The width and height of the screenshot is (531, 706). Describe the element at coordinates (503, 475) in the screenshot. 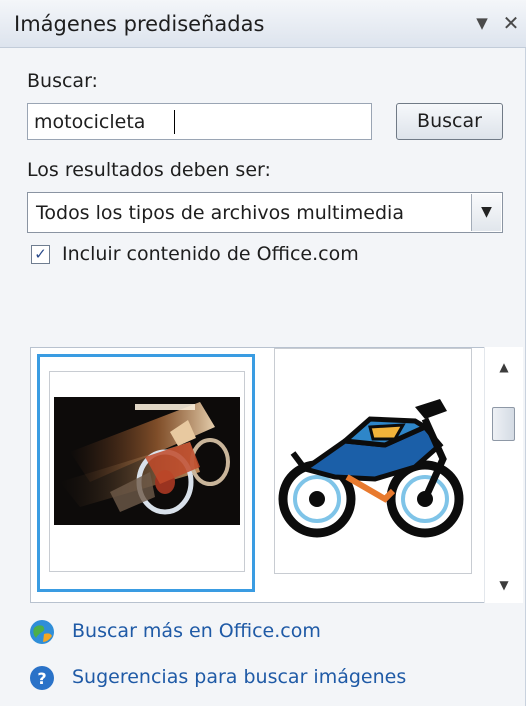

I see `results-scrollbar: ▲ ▼` at that location.